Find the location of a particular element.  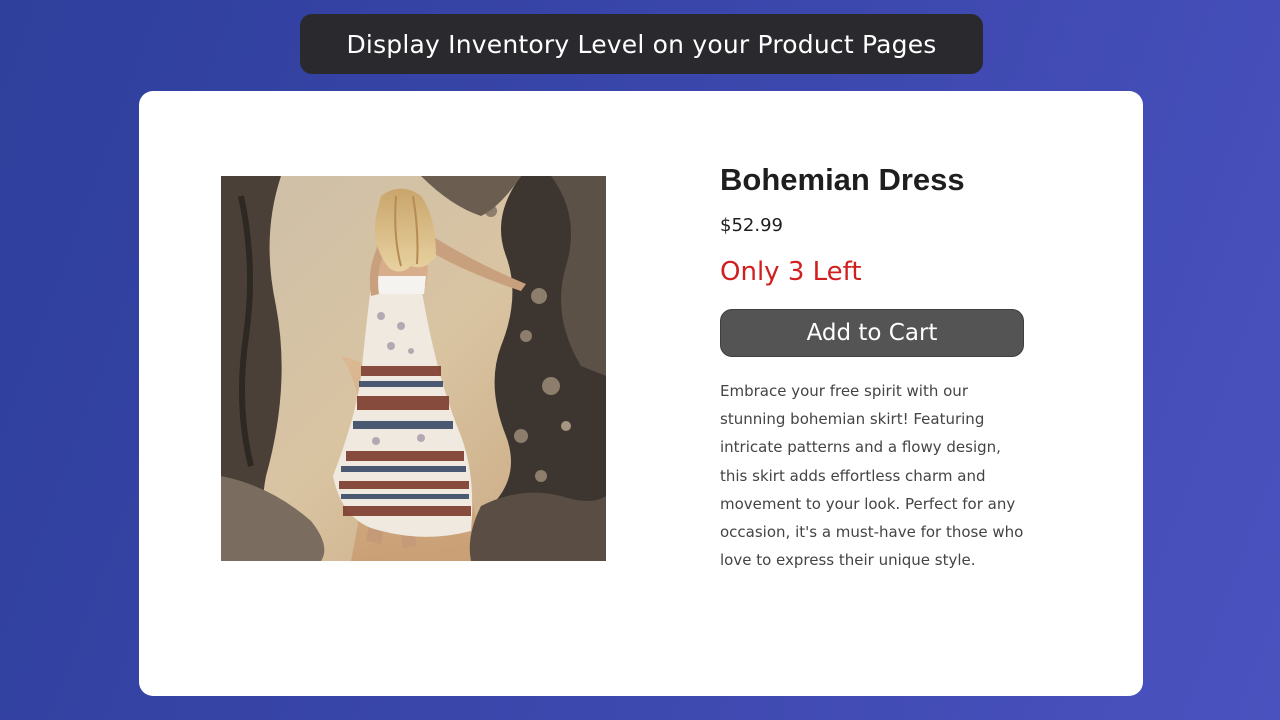

inventory-level-text: Only 3 Left is located at coordinates (791, 272).